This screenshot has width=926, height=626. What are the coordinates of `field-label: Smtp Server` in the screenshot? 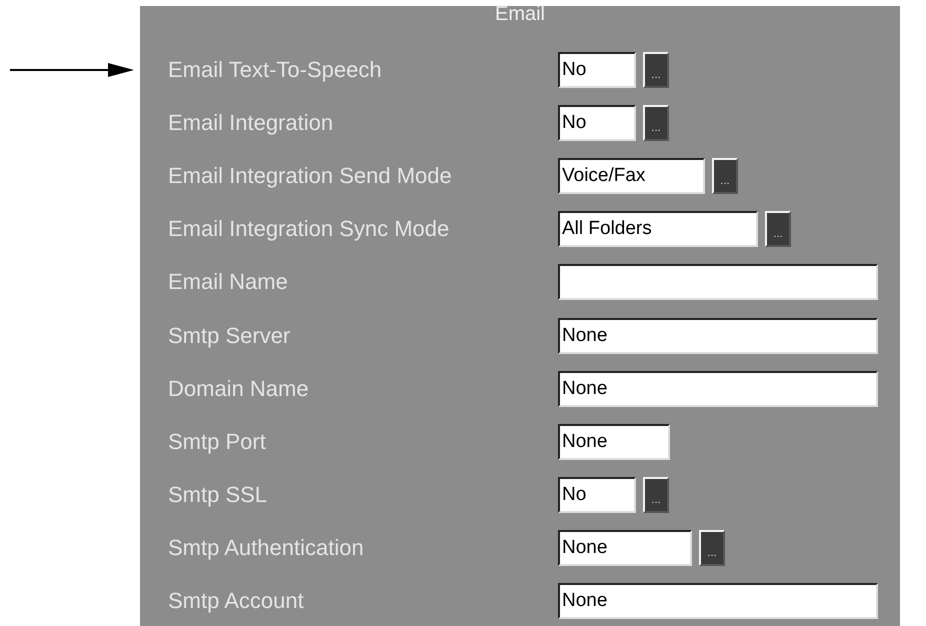 It's located at (229, 335).